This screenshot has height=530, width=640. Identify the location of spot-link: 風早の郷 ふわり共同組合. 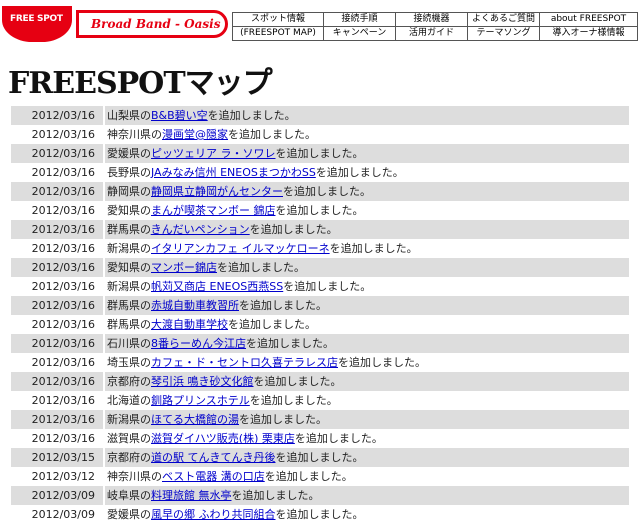
(213, 514).